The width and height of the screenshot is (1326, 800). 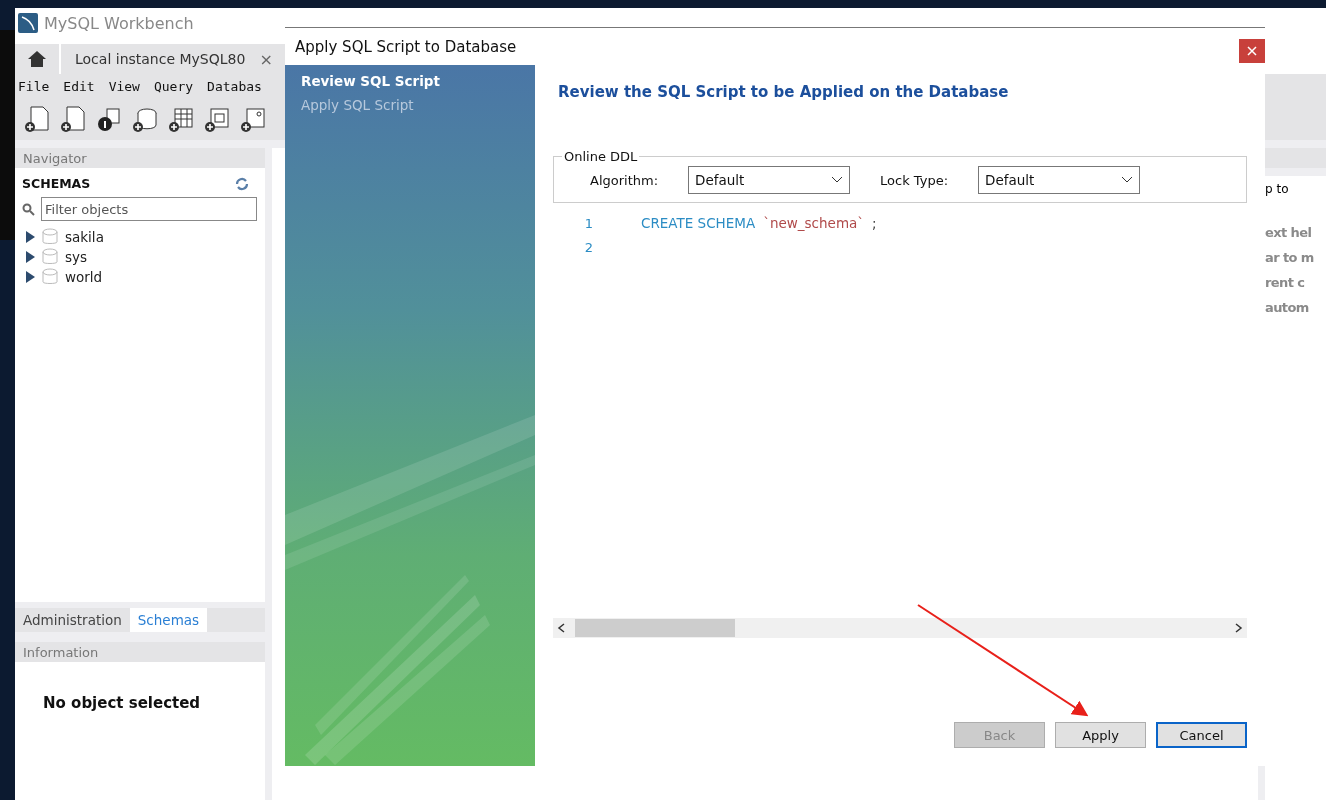 What do you see at coordinates (1295, 189) in the screenshot?
I see `jump-label: p to` at bounding box center [1295, 189].